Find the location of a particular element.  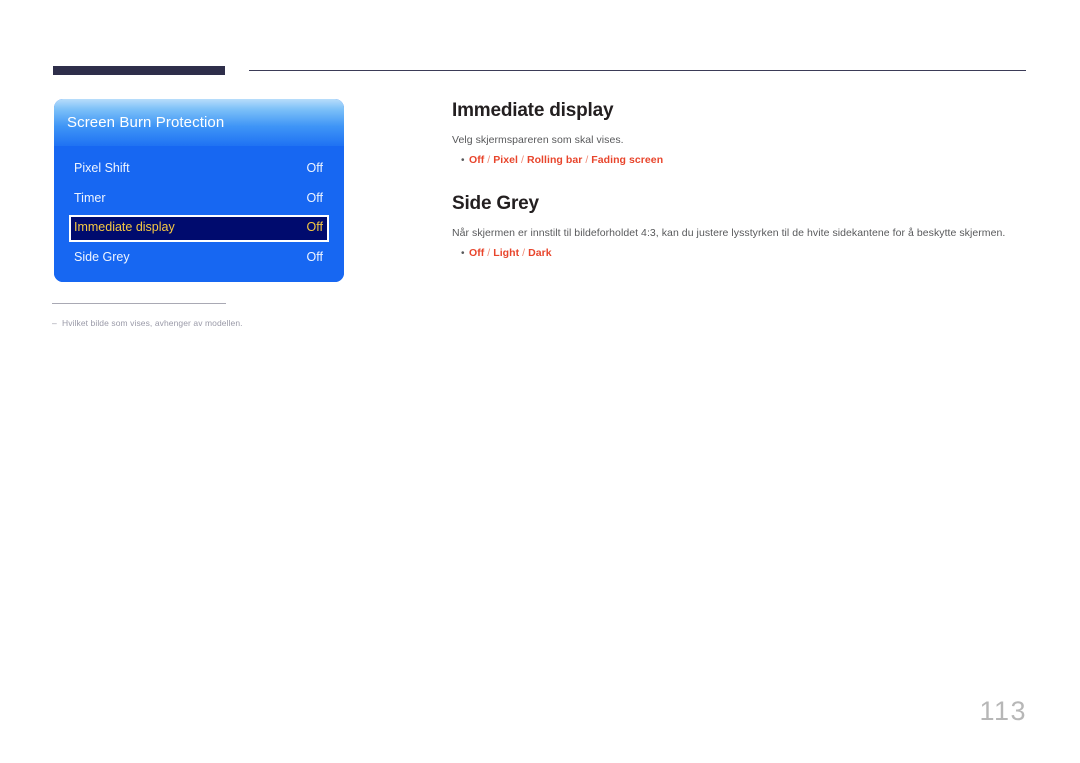

osd-row-label: Immediate display is located at coordinates (124, 227).